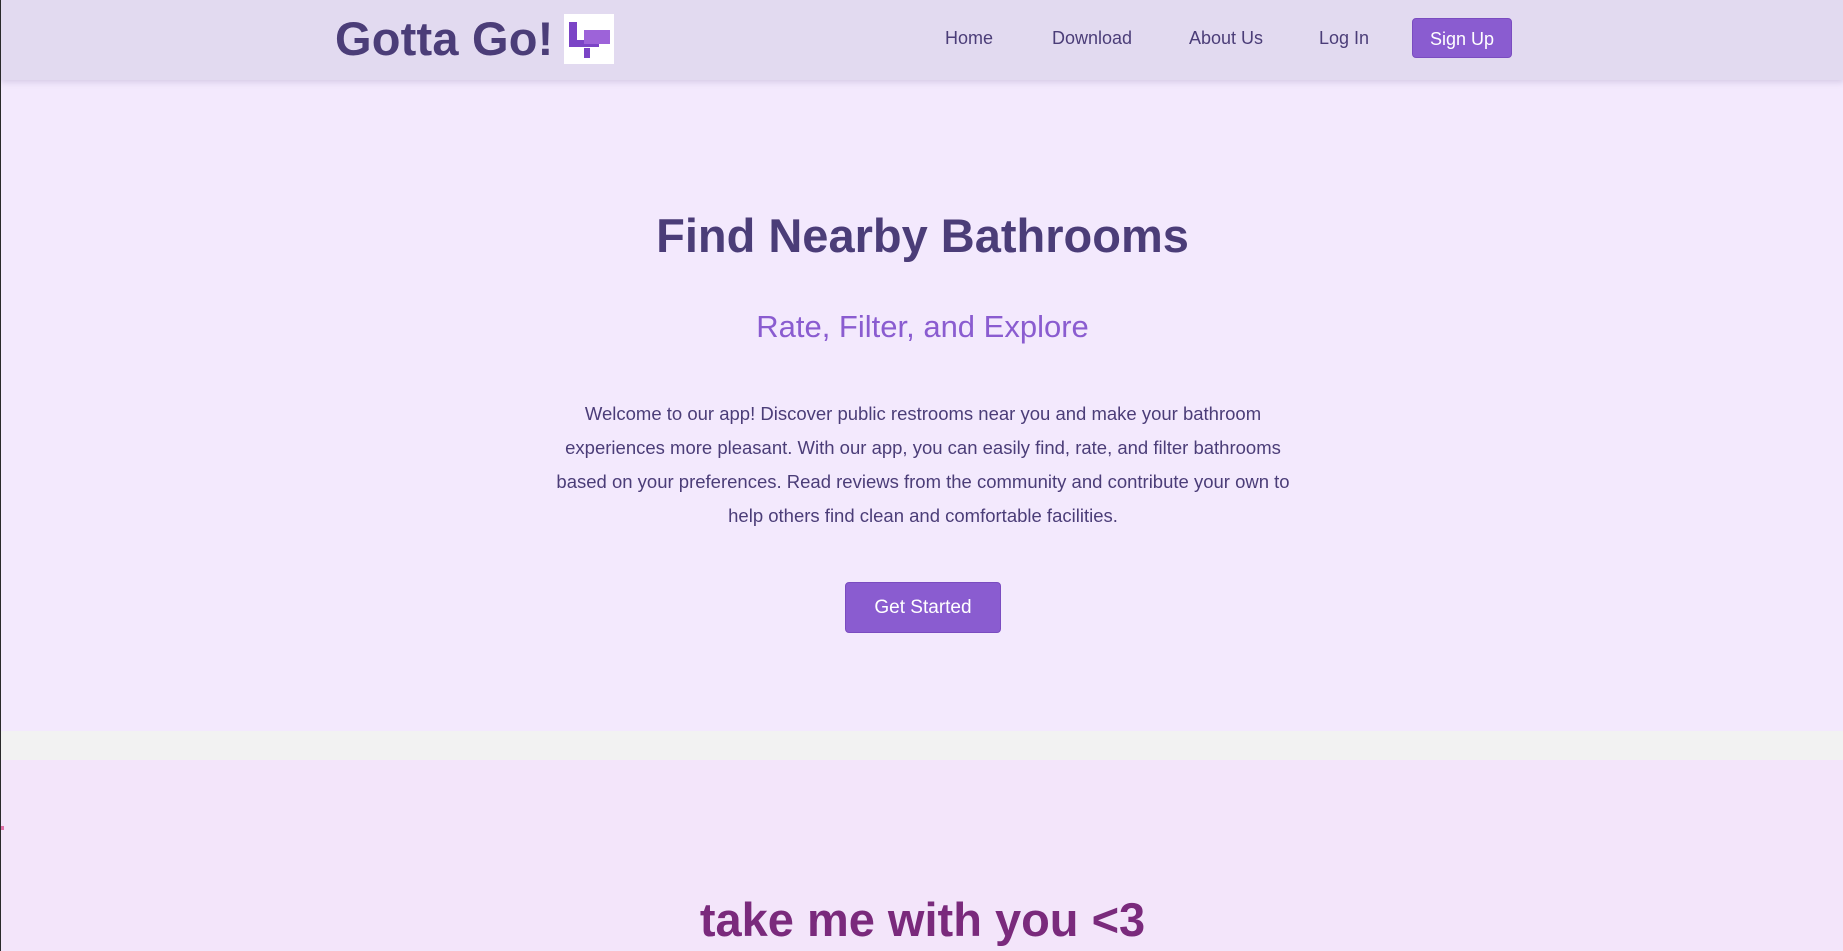 This screenshot has height=951, width=1843. What do you see at coordinates (1344, 38) in the screenshot?
I see `nav-link-log-in: Log In` at bounding box center [1344, 38].